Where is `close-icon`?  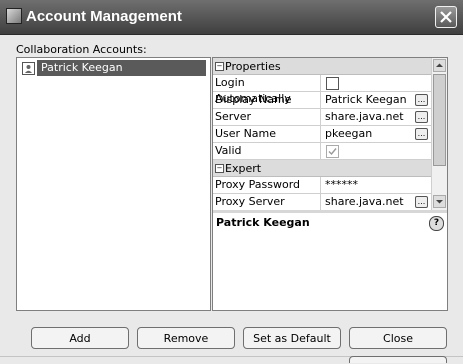
close-icon is located at coordinates (446, 17).